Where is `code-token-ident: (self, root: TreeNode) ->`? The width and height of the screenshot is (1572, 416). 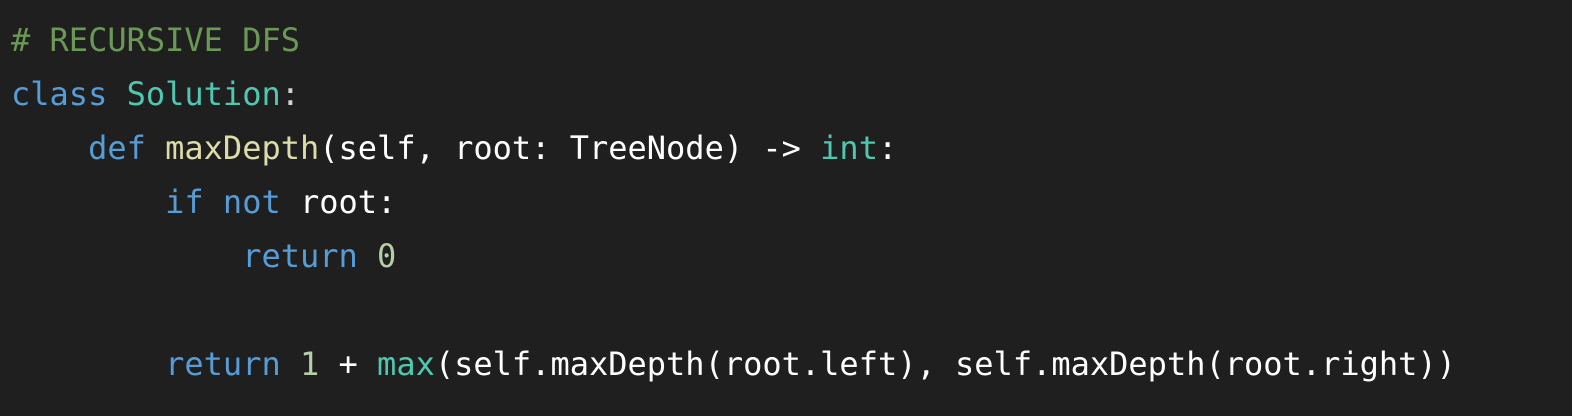
code-token-ident: (self, root: TreeNode) -> is located at coordinates (570, 148).